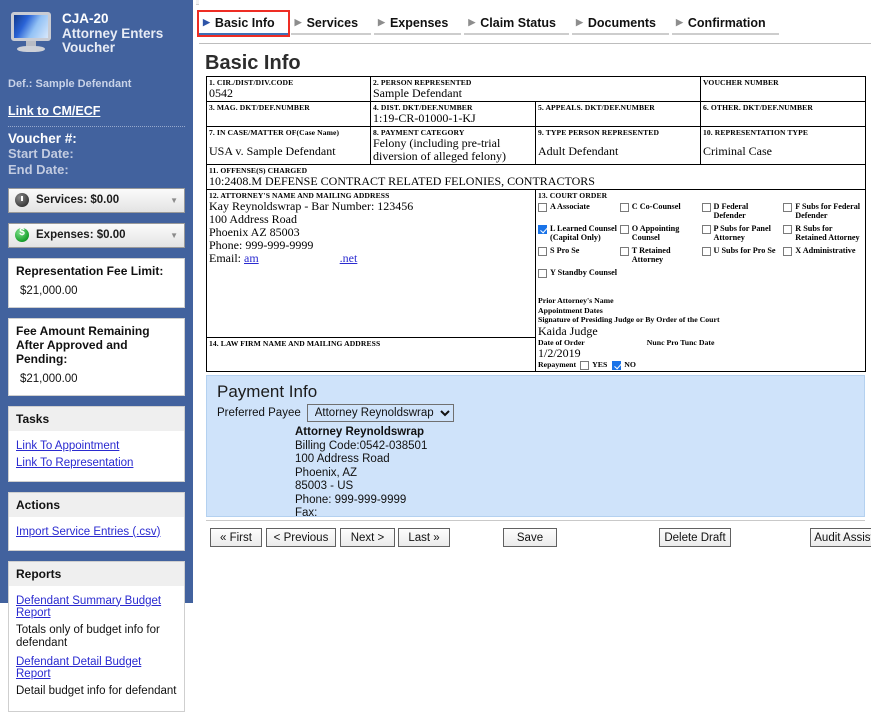  Describe the element at coordinates (840, 537) in the screenshot. I see `audit-assist-button: Audit Assist` at that location.